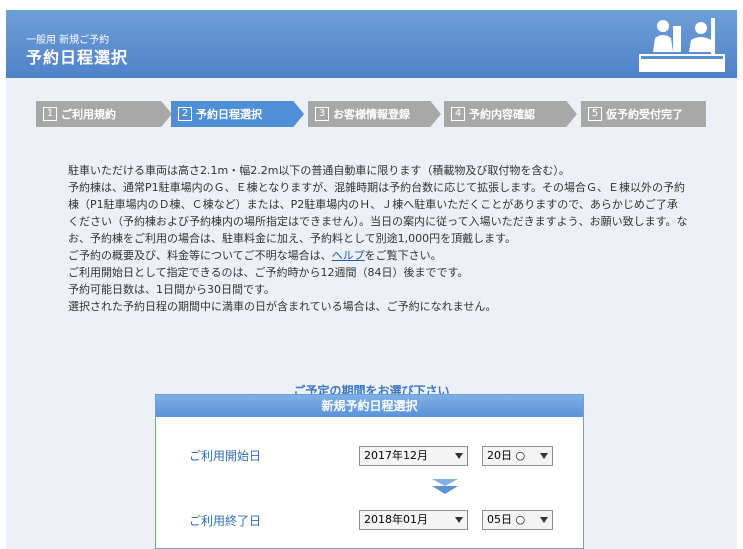 This screenshot has width=743, height=549. I want to click on page-title: 予約日程選択, so click(77, 57).